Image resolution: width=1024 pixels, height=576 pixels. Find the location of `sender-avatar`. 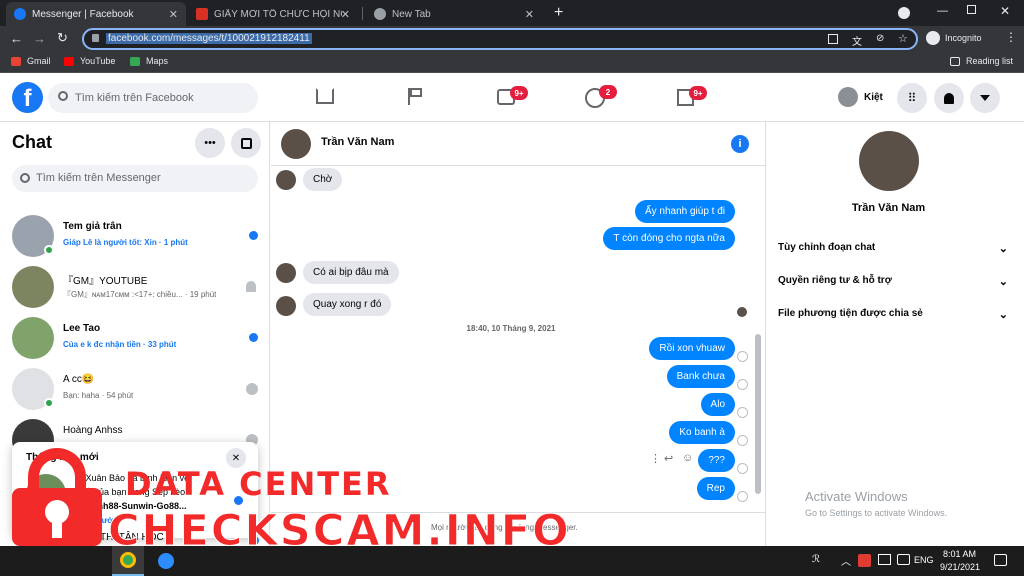

sender-avatar is located at coordinates (286, 180).